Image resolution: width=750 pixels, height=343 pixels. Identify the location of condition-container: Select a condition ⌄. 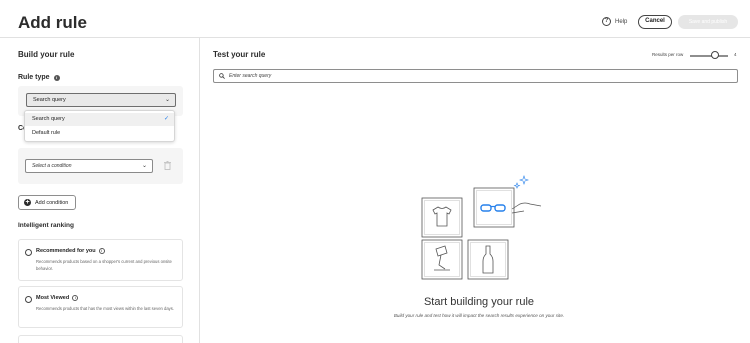
(100, 166).